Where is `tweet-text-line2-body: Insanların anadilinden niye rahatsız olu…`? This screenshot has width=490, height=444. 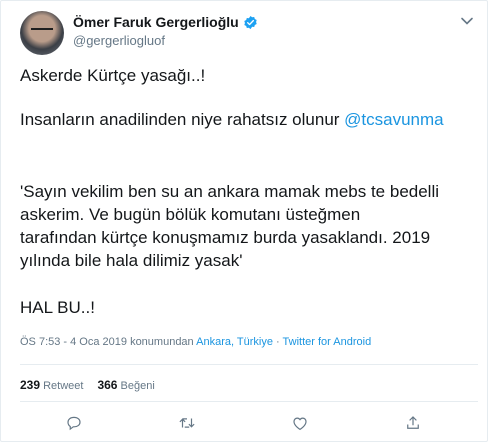 tweet-text-line2-body: Insanların anadilinden niye rahatsız olu… is located at coordinates (180, 119).